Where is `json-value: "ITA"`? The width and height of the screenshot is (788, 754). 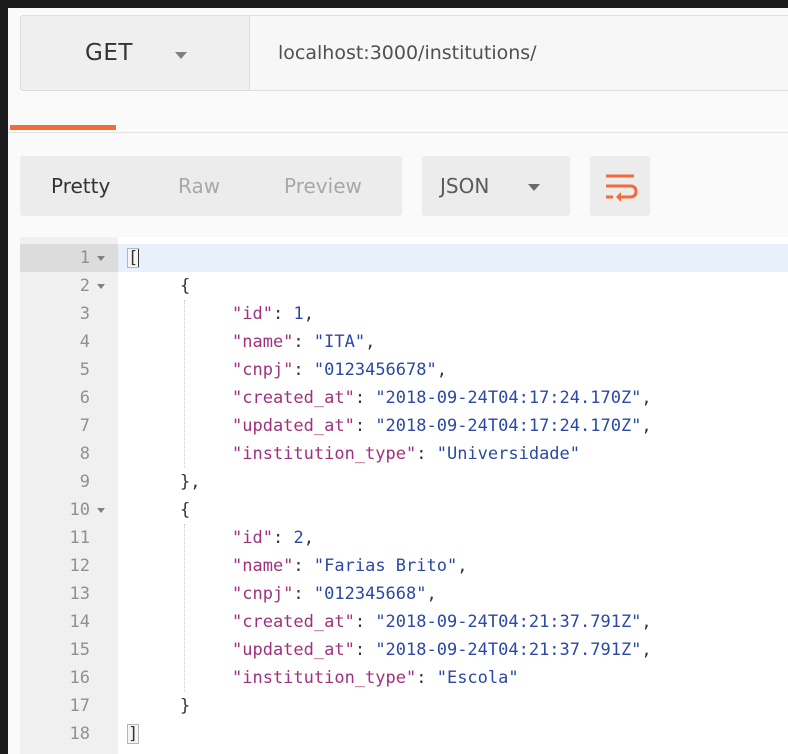 json-value: "ITA" is located at coordinates (339, 342).